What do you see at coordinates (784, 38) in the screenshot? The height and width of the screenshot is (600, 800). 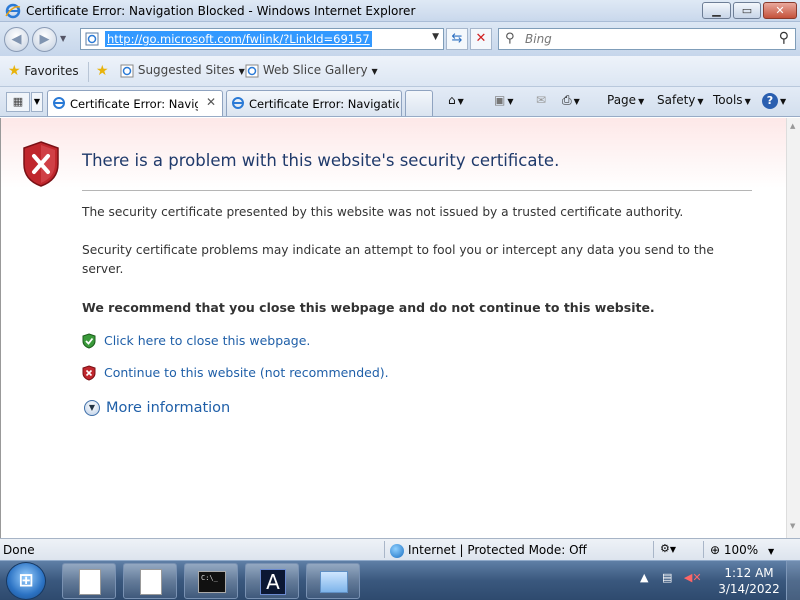 I see `search-icon: ⚲` at bounding box center [784, 38].